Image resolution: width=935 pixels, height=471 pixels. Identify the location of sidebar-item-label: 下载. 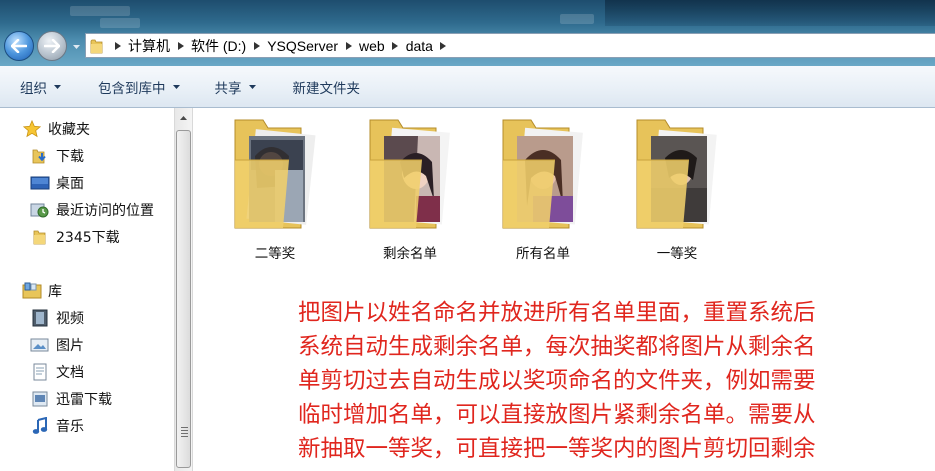
(70, 157).